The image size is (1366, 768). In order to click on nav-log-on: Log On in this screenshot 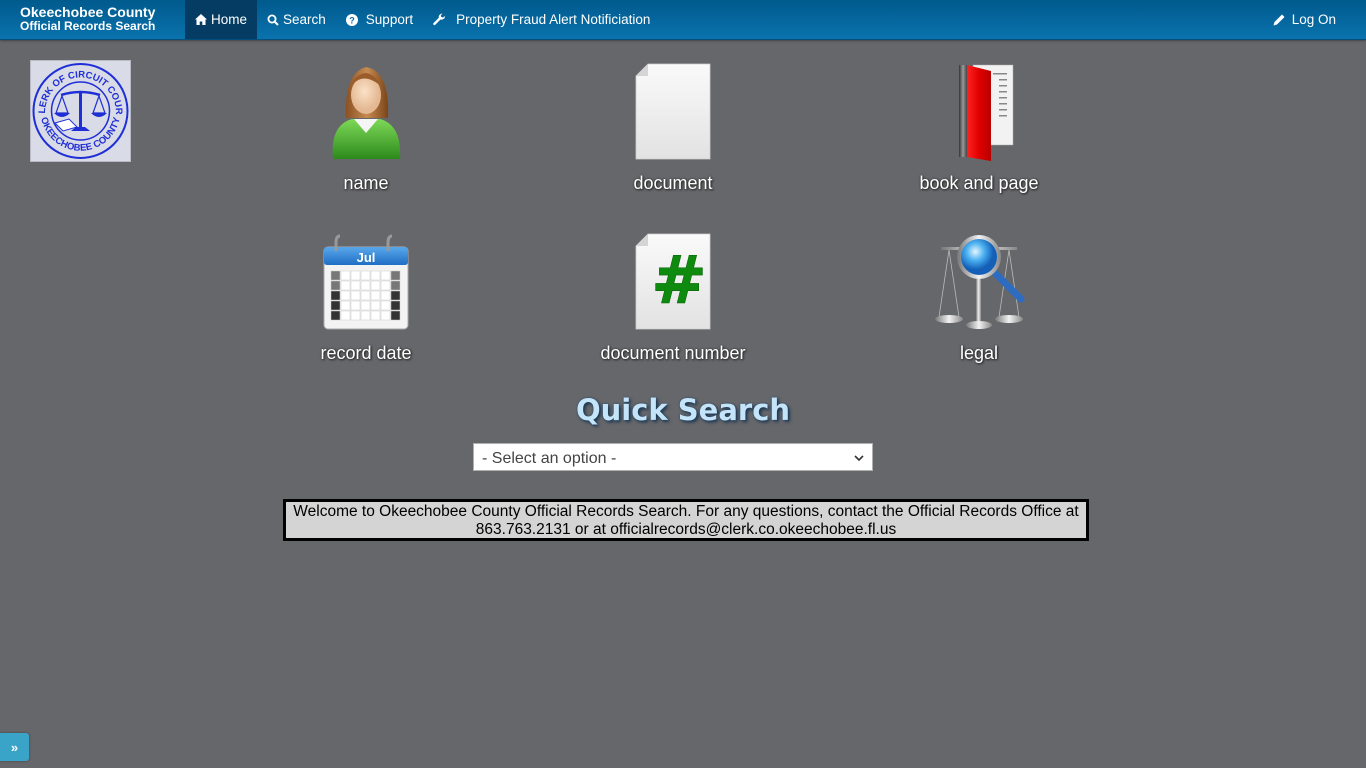, I will do `click(1314, 19)`.